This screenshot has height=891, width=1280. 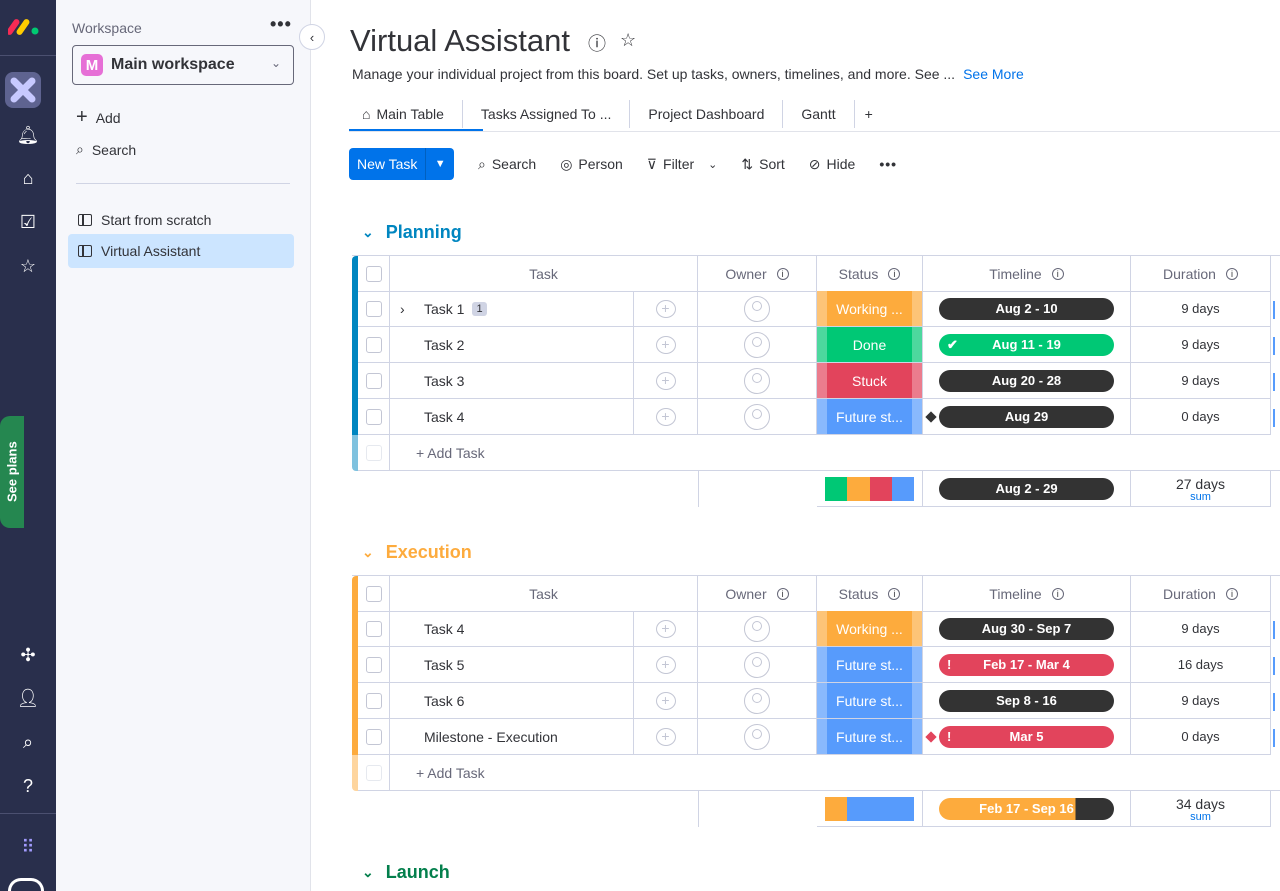 I want to click on task-name-cell: Task 5, so click(x=512, y=665).